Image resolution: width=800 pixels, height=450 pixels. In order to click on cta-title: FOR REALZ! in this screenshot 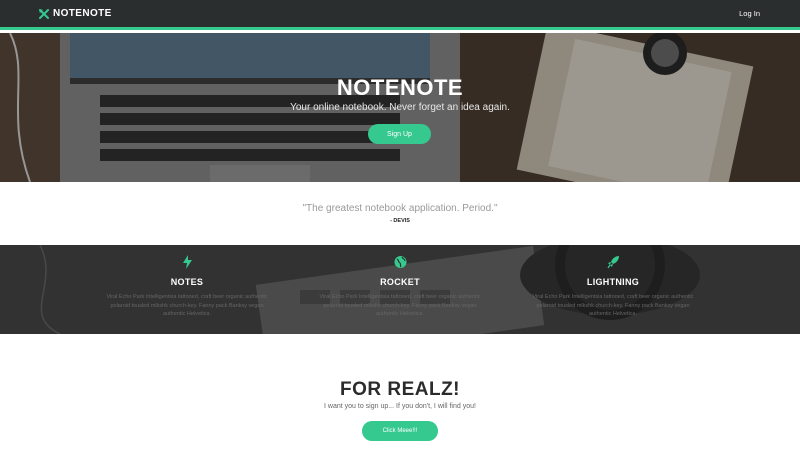, I will do `click(400, 389)`.